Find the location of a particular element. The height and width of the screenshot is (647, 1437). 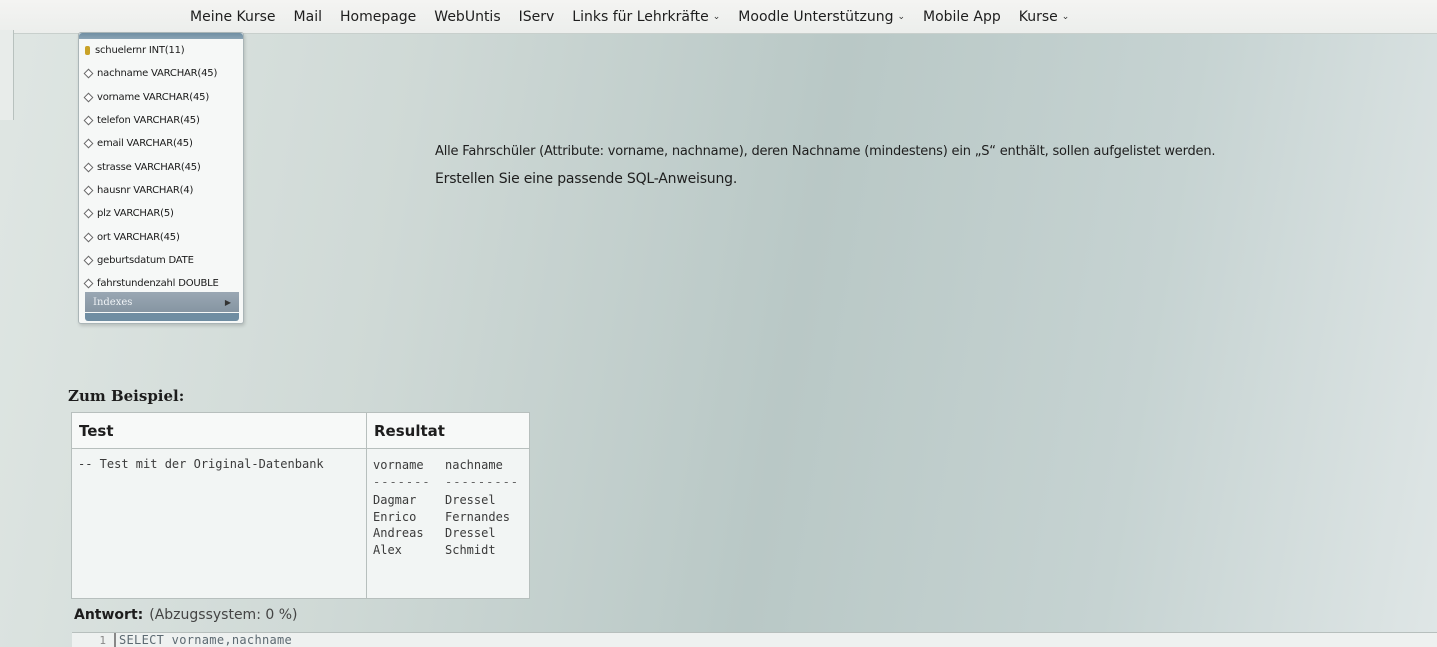

nav-item-mail: Mail is located at coordinates (308, 17).